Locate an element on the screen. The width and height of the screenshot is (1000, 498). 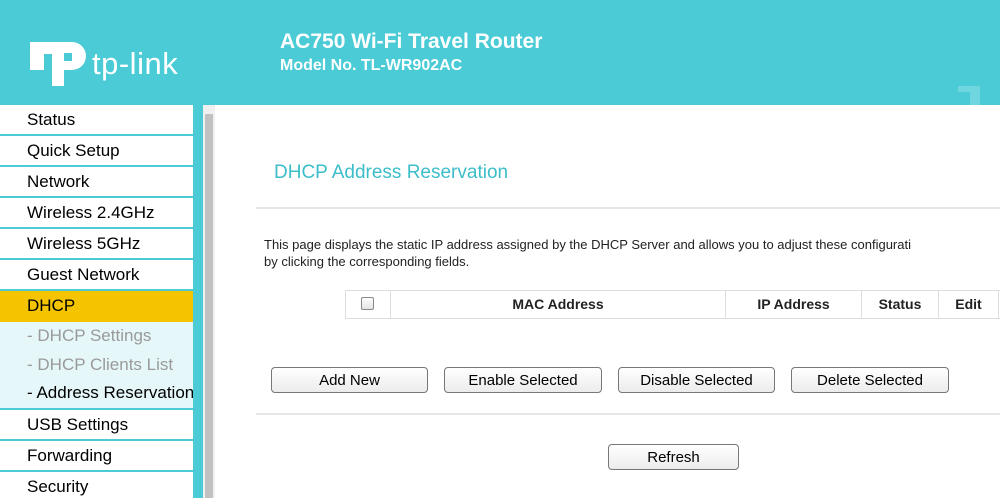
sidebar-item-forwarding: Forwarding is located at coordinates (96, 456).